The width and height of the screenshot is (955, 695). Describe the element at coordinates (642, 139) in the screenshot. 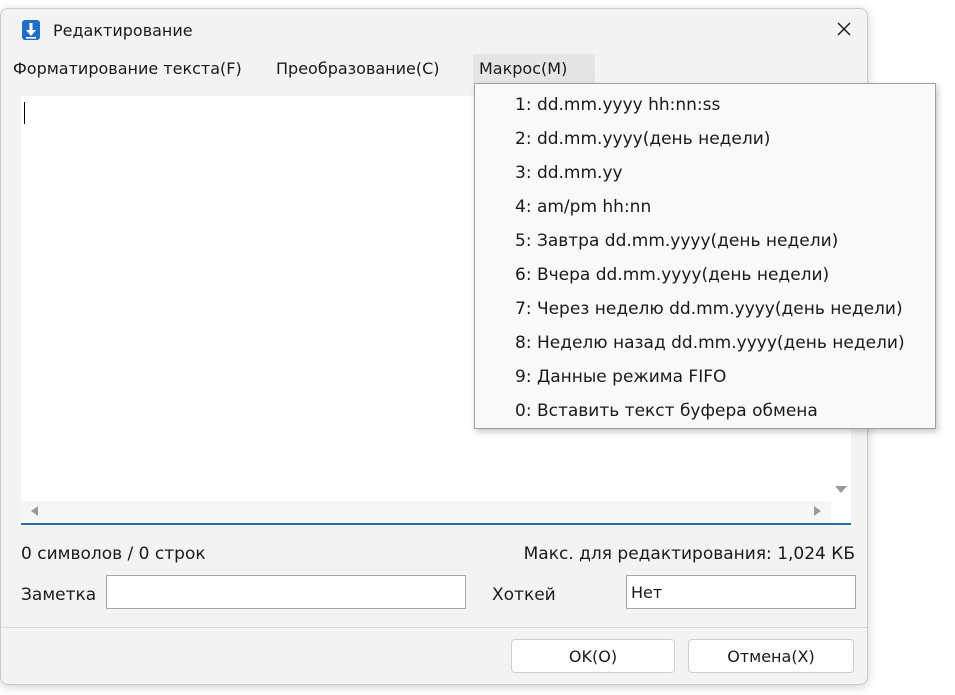

I see `macro-item-2: 2: dd.mm.yyyy(день недели)` at that location.